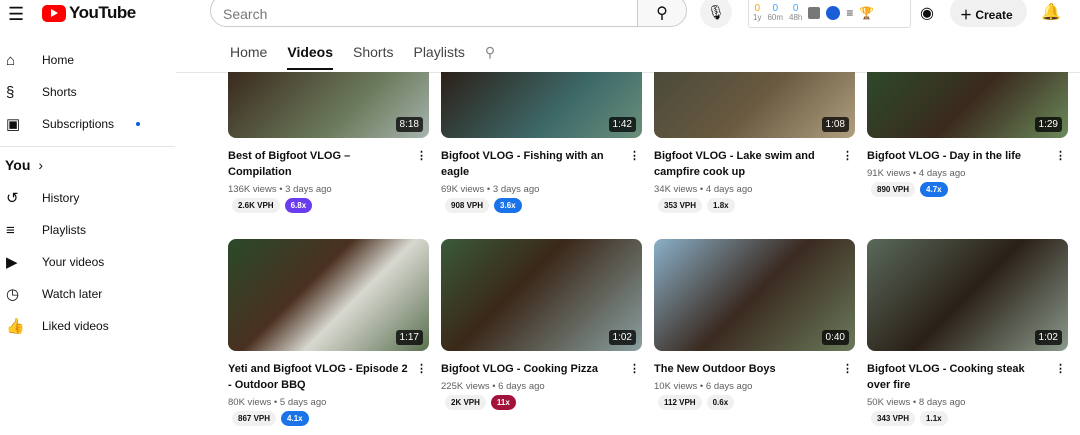 The width and height of the screenshot is (1080, 435). Describe the element at coordinates (775, 17) in the screenshot. I see `ext-stat-label: 60m` at that location.